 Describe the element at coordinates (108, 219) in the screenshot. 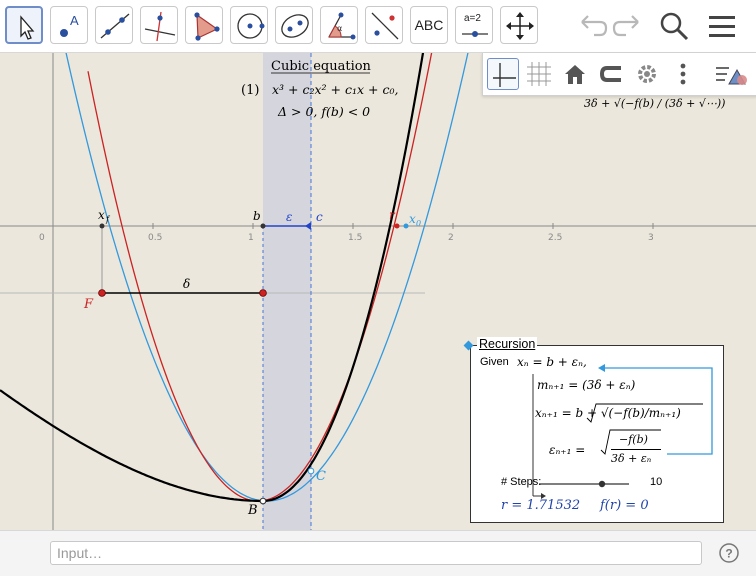

I see `label-xf-sub: f` at that location.